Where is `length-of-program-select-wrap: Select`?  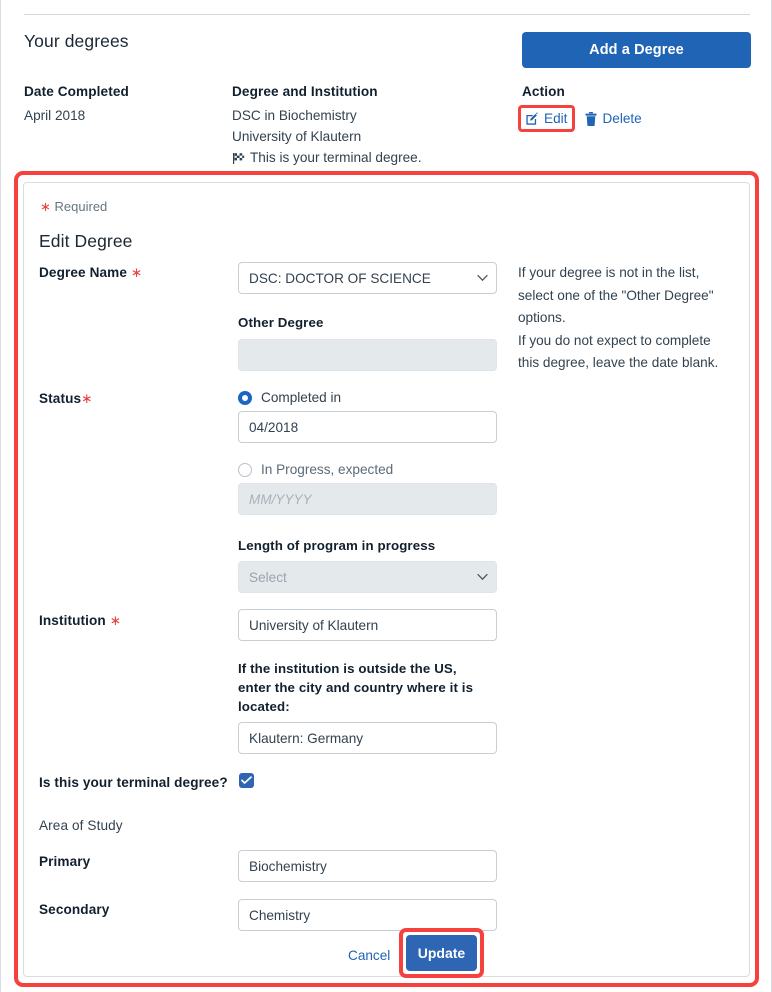
length-of-program-select-wrap: Select is located at coordinates (367, 577).